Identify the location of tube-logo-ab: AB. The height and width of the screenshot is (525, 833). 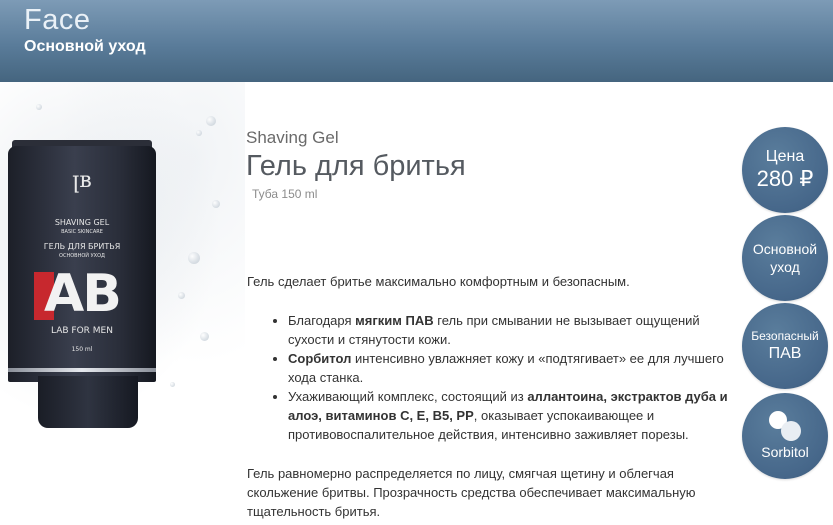
(83, 294).